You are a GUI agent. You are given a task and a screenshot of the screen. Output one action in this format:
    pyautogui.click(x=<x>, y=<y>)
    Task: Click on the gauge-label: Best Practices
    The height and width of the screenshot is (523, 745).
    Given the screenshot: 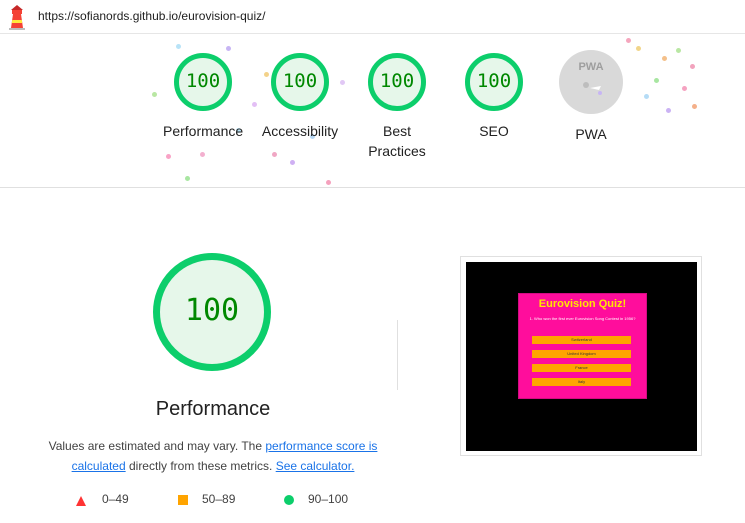 What is the action you would take?
    pyautogui.click(x=397, y=141)
    